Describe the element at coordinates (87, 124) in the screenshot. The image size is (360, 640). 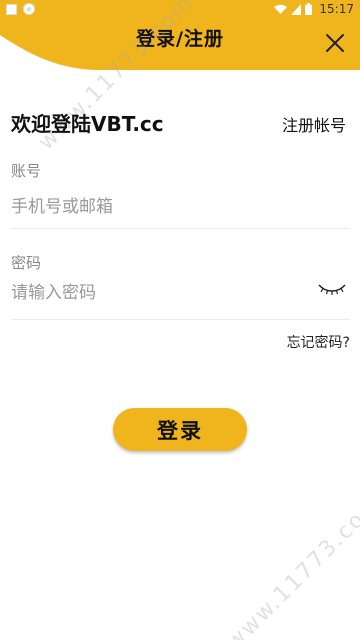
I see `welcome-heading: 欢迎登陆VBT.cc` at that location.